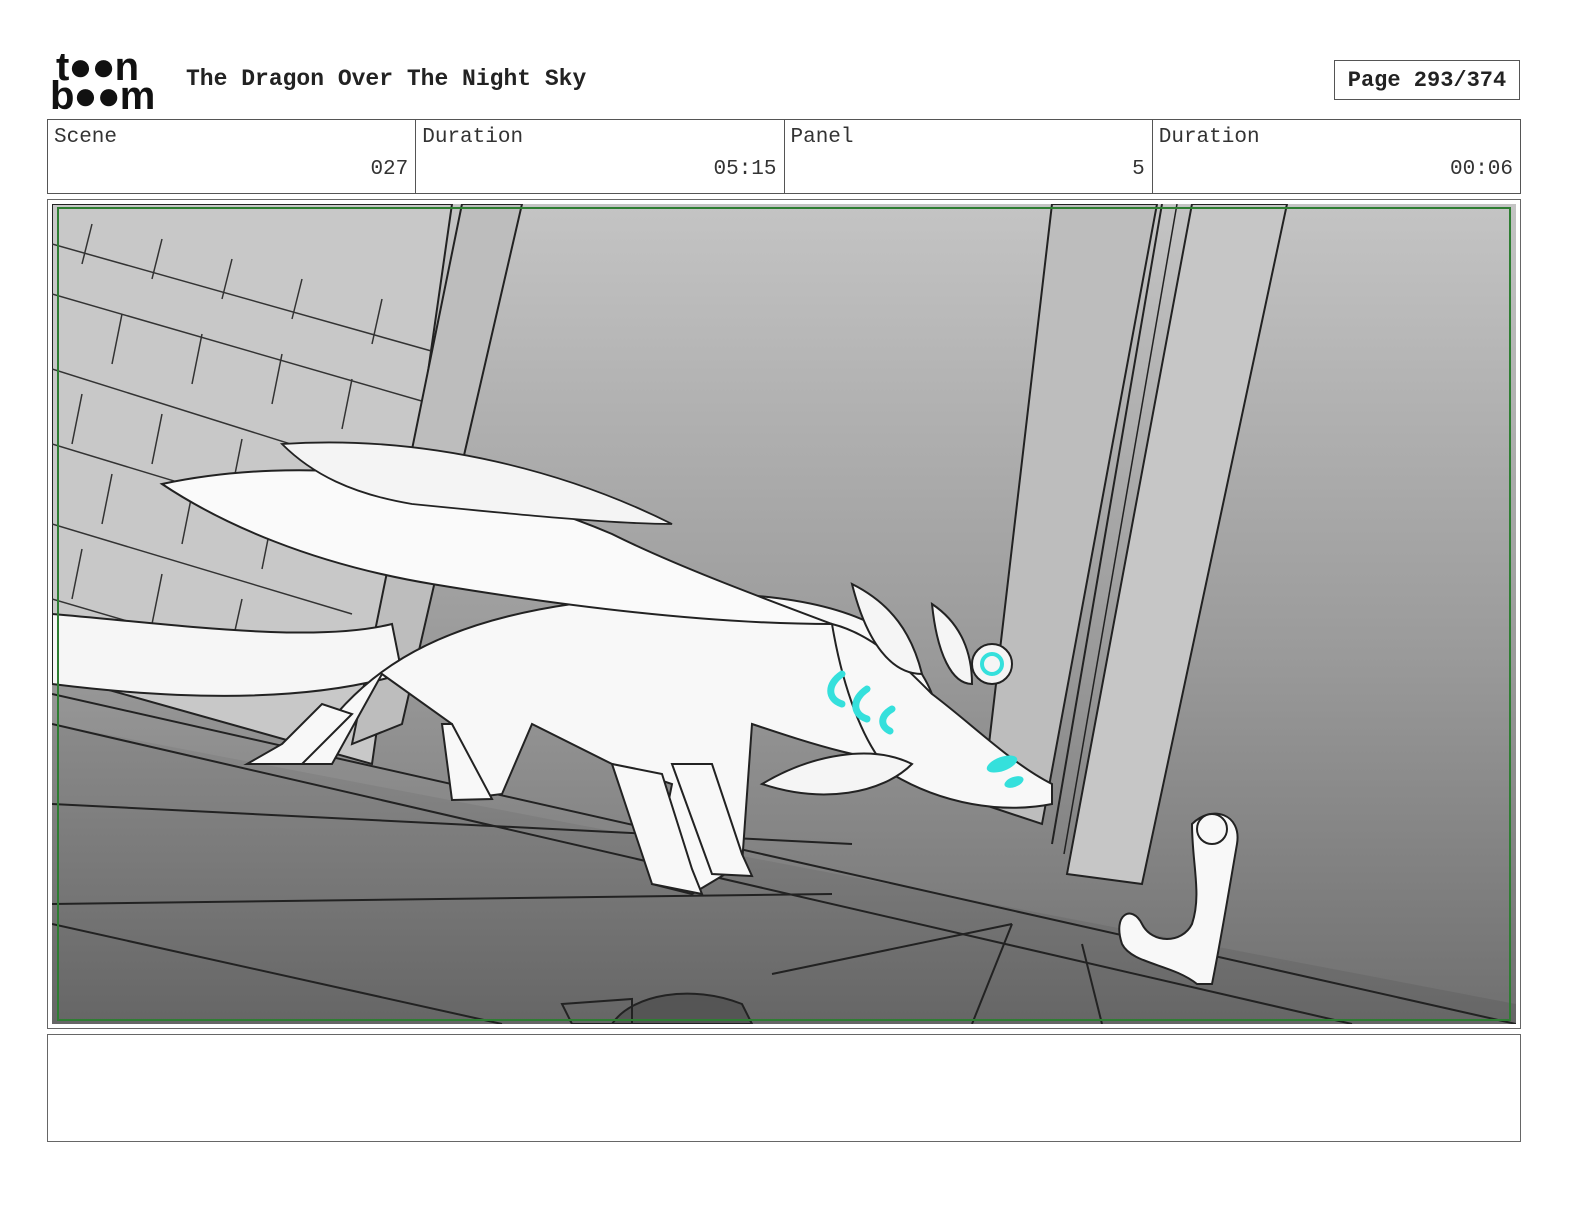  Describe the element at coordinates (1209, 137) in the screenshot. I see `panel-duration-label: Duration` at that location.